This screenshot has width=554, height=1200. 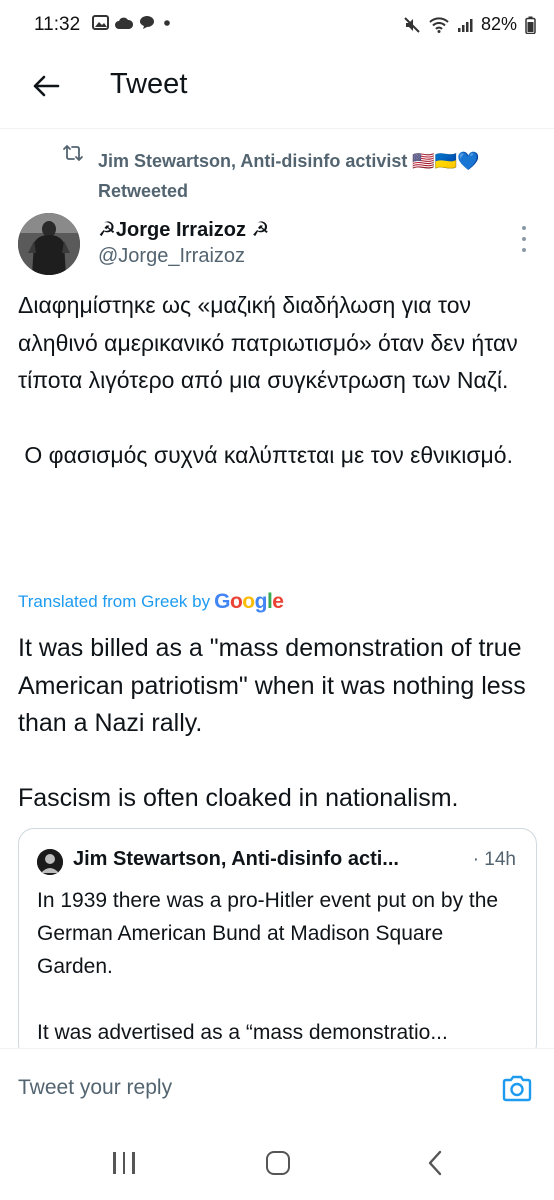 What do you see at coordinates (524, 239) in the screenshot?
I see `more-options-icon` at bounding box center [524, 239].